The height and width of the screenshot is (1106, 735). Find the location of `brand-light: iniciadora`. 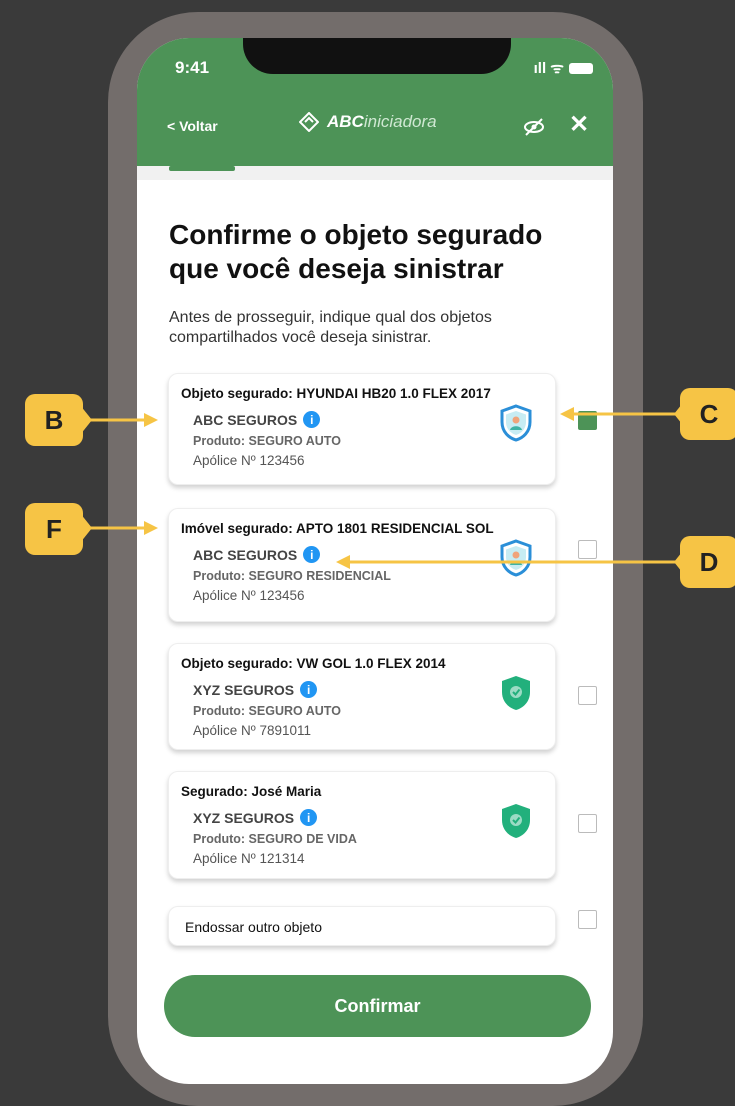

brand-light: iniciadora is located at coordinates (400, 121).